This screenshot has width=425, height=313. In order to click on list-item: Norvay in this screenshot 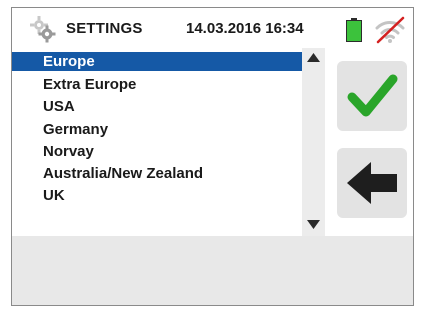, I will do `click(157, 151)`.